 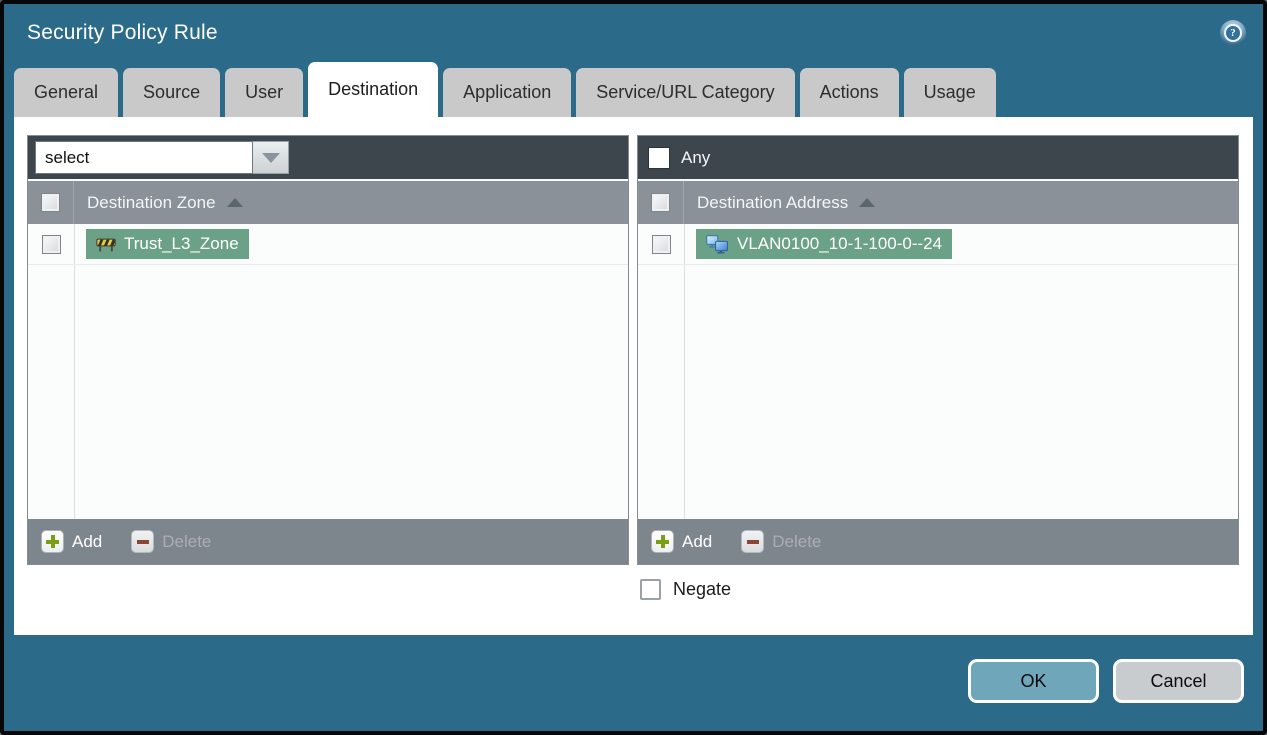 I want to click on address-grid-header: Destination Address, so click(x=938, y=202).